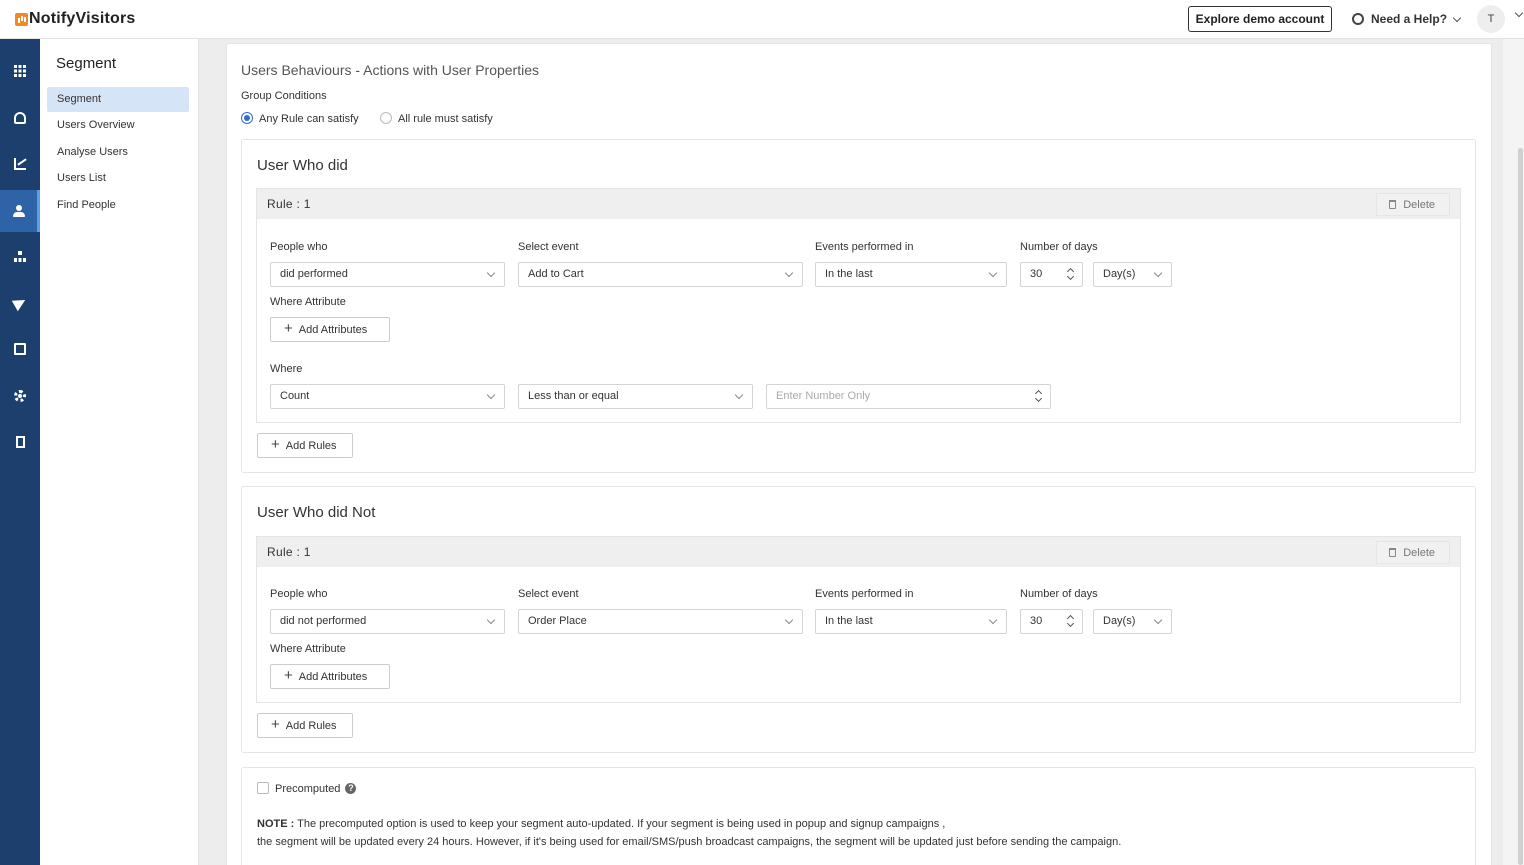 This screenshot has height=865, width=1524. What do you see at coordinates (82, 18) in the screenshot?
I see `logo-text: NotifyVisitors` at bounding box center [82, 18].